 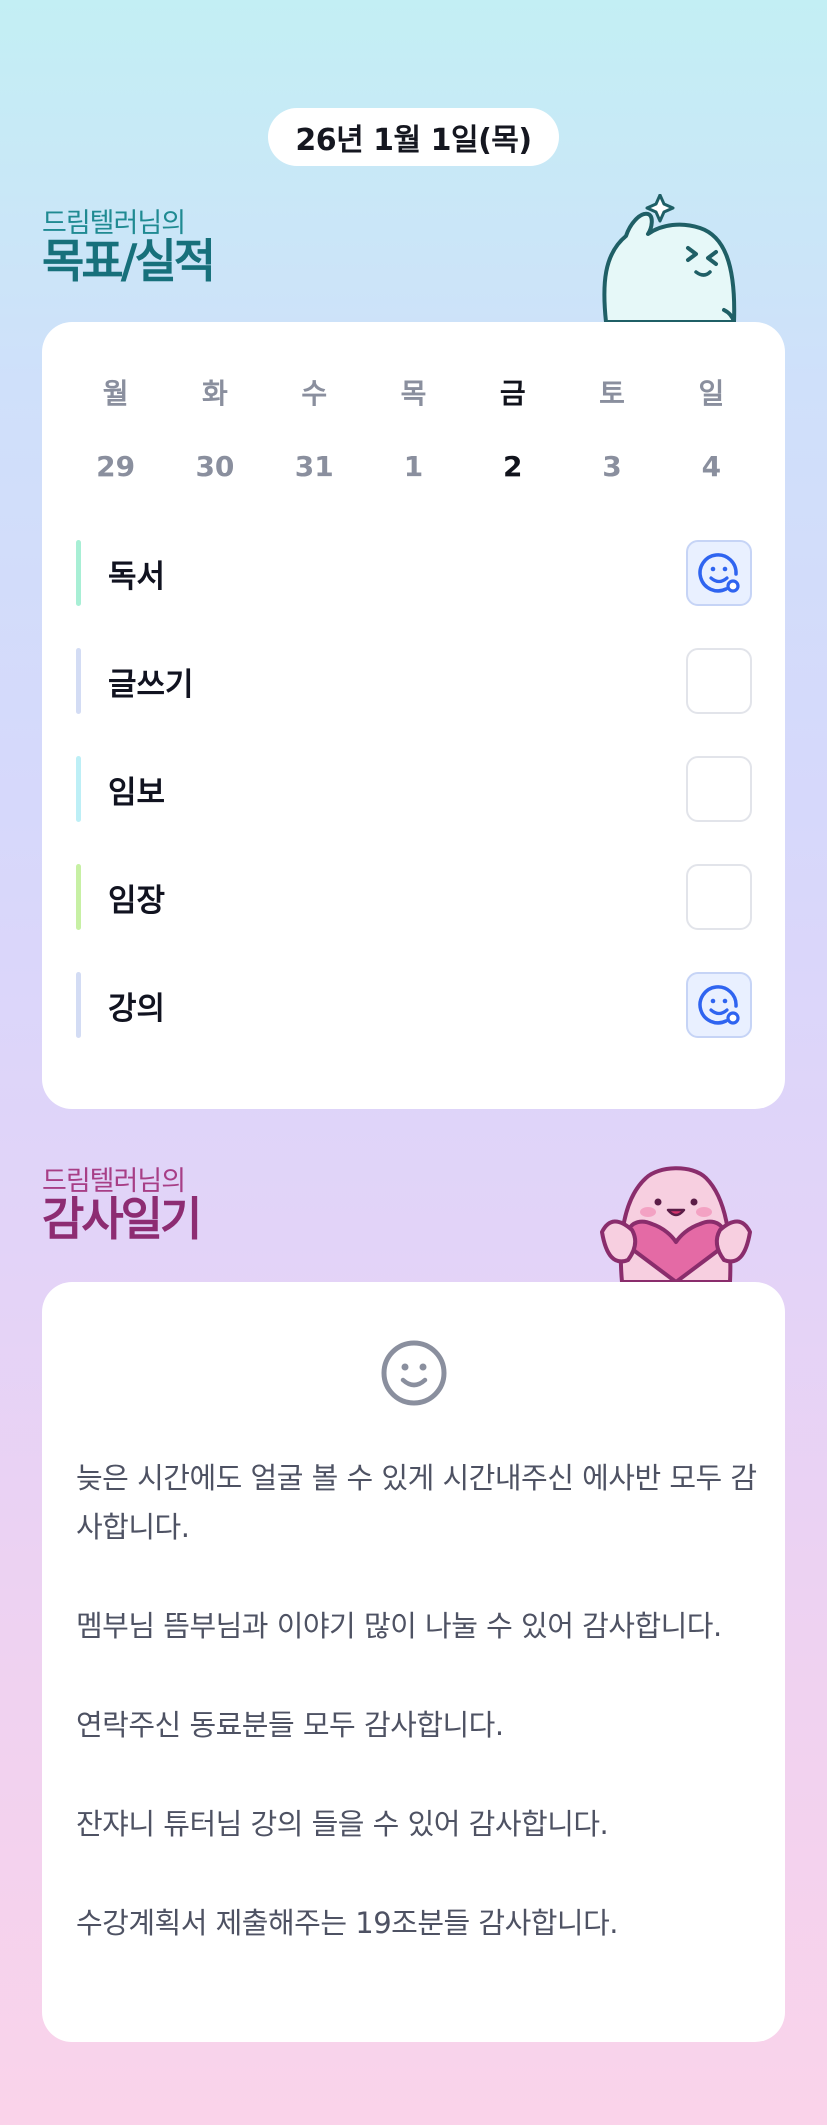 I want to click on ghost-mascot-icon, so click(x=669, y=259).